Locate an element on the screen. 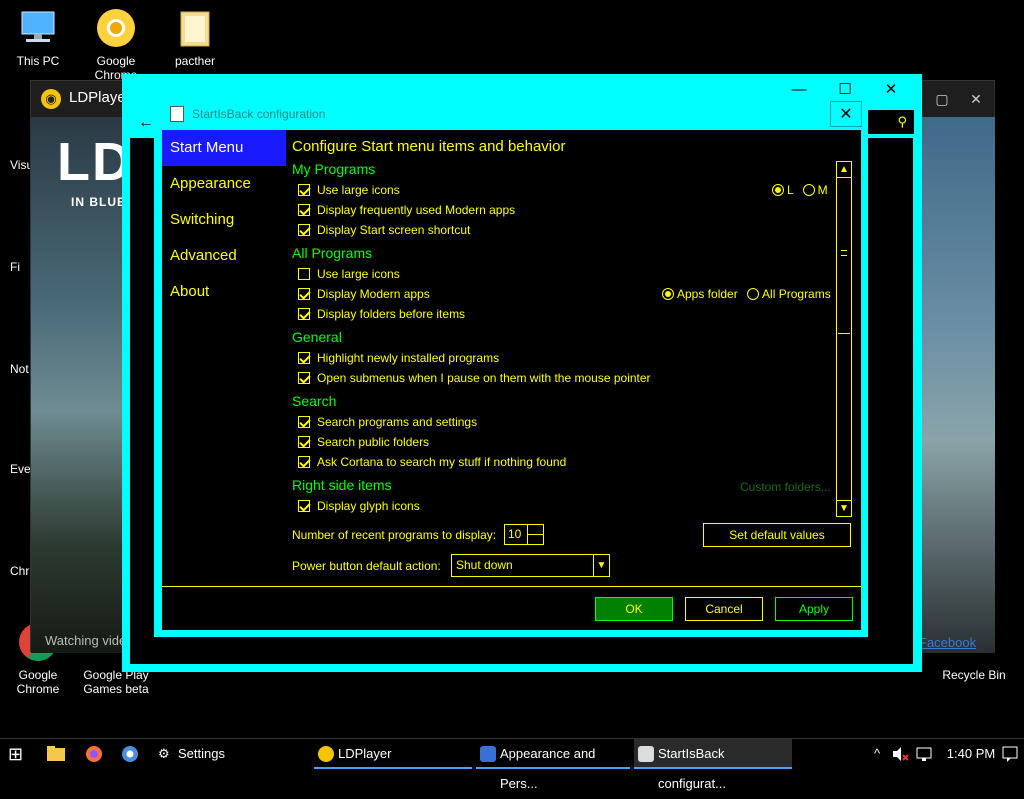  recent-programs-label: Number of recent programs to display: is located at coordinates (394, 535).